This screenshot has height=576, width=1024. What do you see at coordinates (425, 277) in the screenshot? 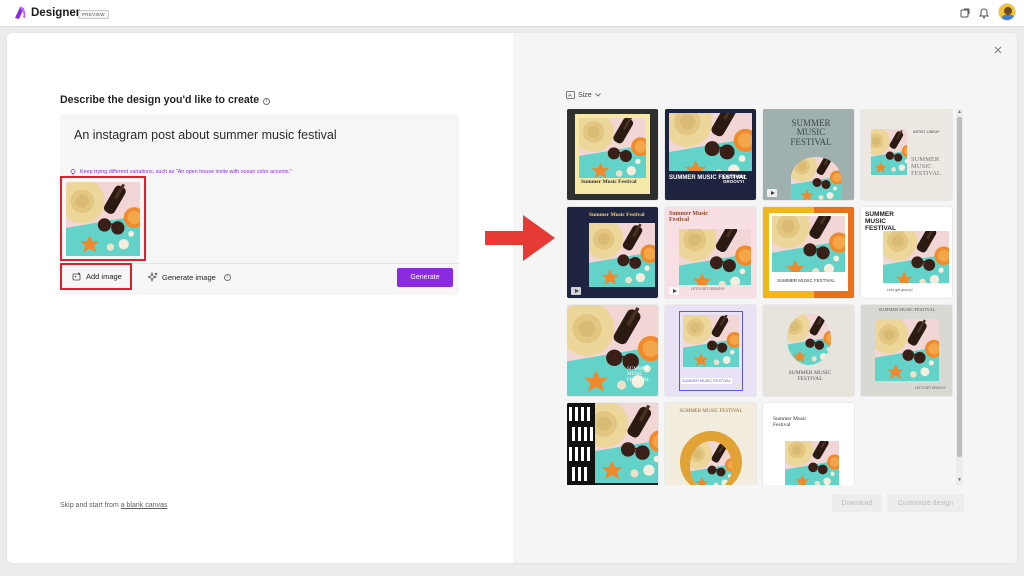
I see `generate-button: Generate` at bounding box center [425, 277].